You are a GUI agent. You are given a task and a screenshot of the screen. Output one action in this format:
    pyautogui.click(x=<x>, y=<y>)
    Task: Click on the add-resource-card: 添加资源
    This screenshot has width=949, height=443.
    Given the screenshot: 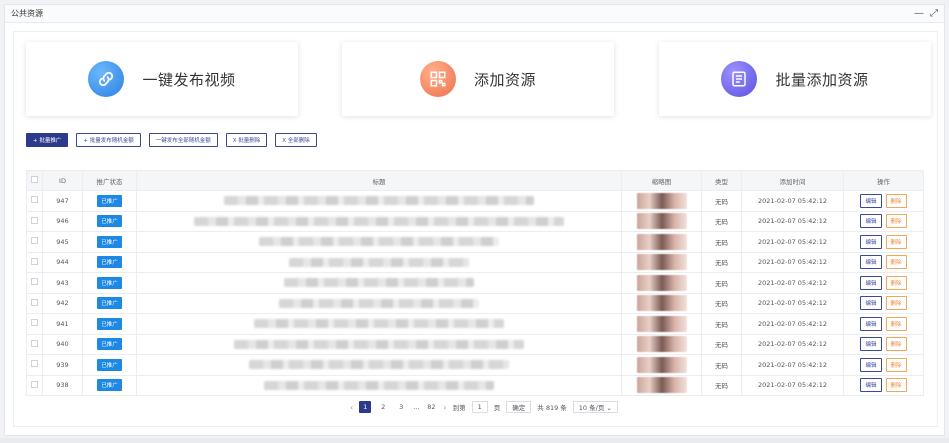 What is the action you would take?
    pyautogui.click(x=478, y=79)
    